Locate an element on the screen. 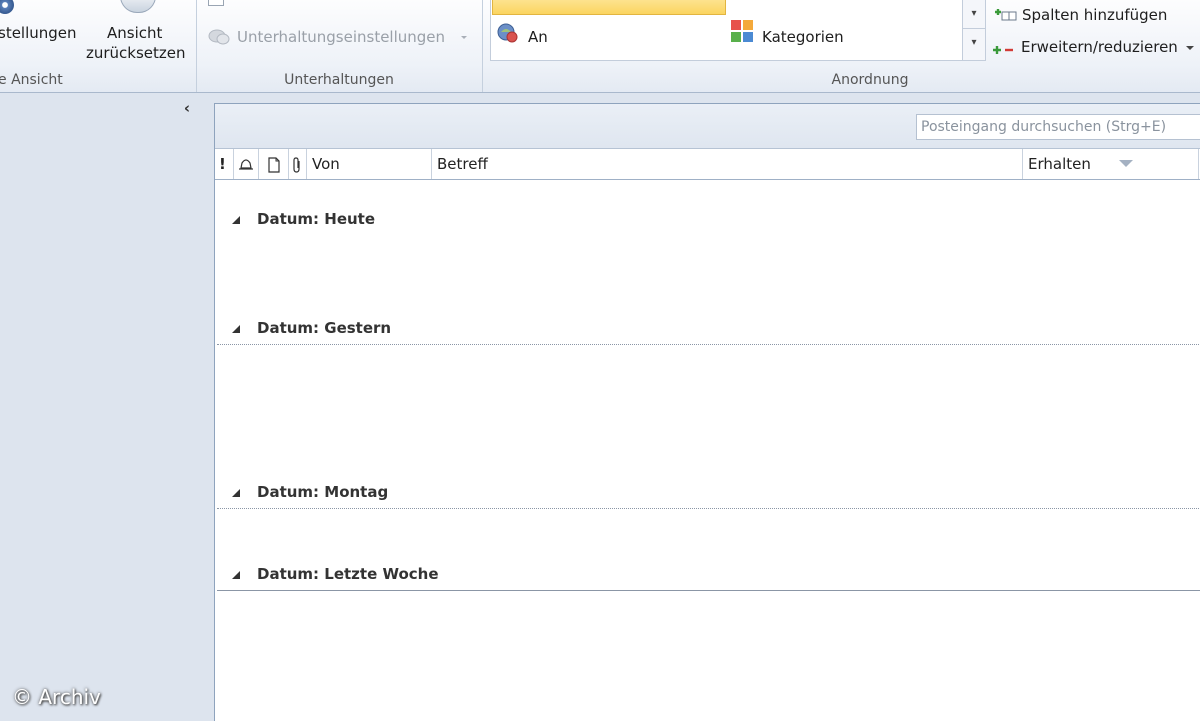  column-received: Erhalten is located at coordinates (1111, 164).